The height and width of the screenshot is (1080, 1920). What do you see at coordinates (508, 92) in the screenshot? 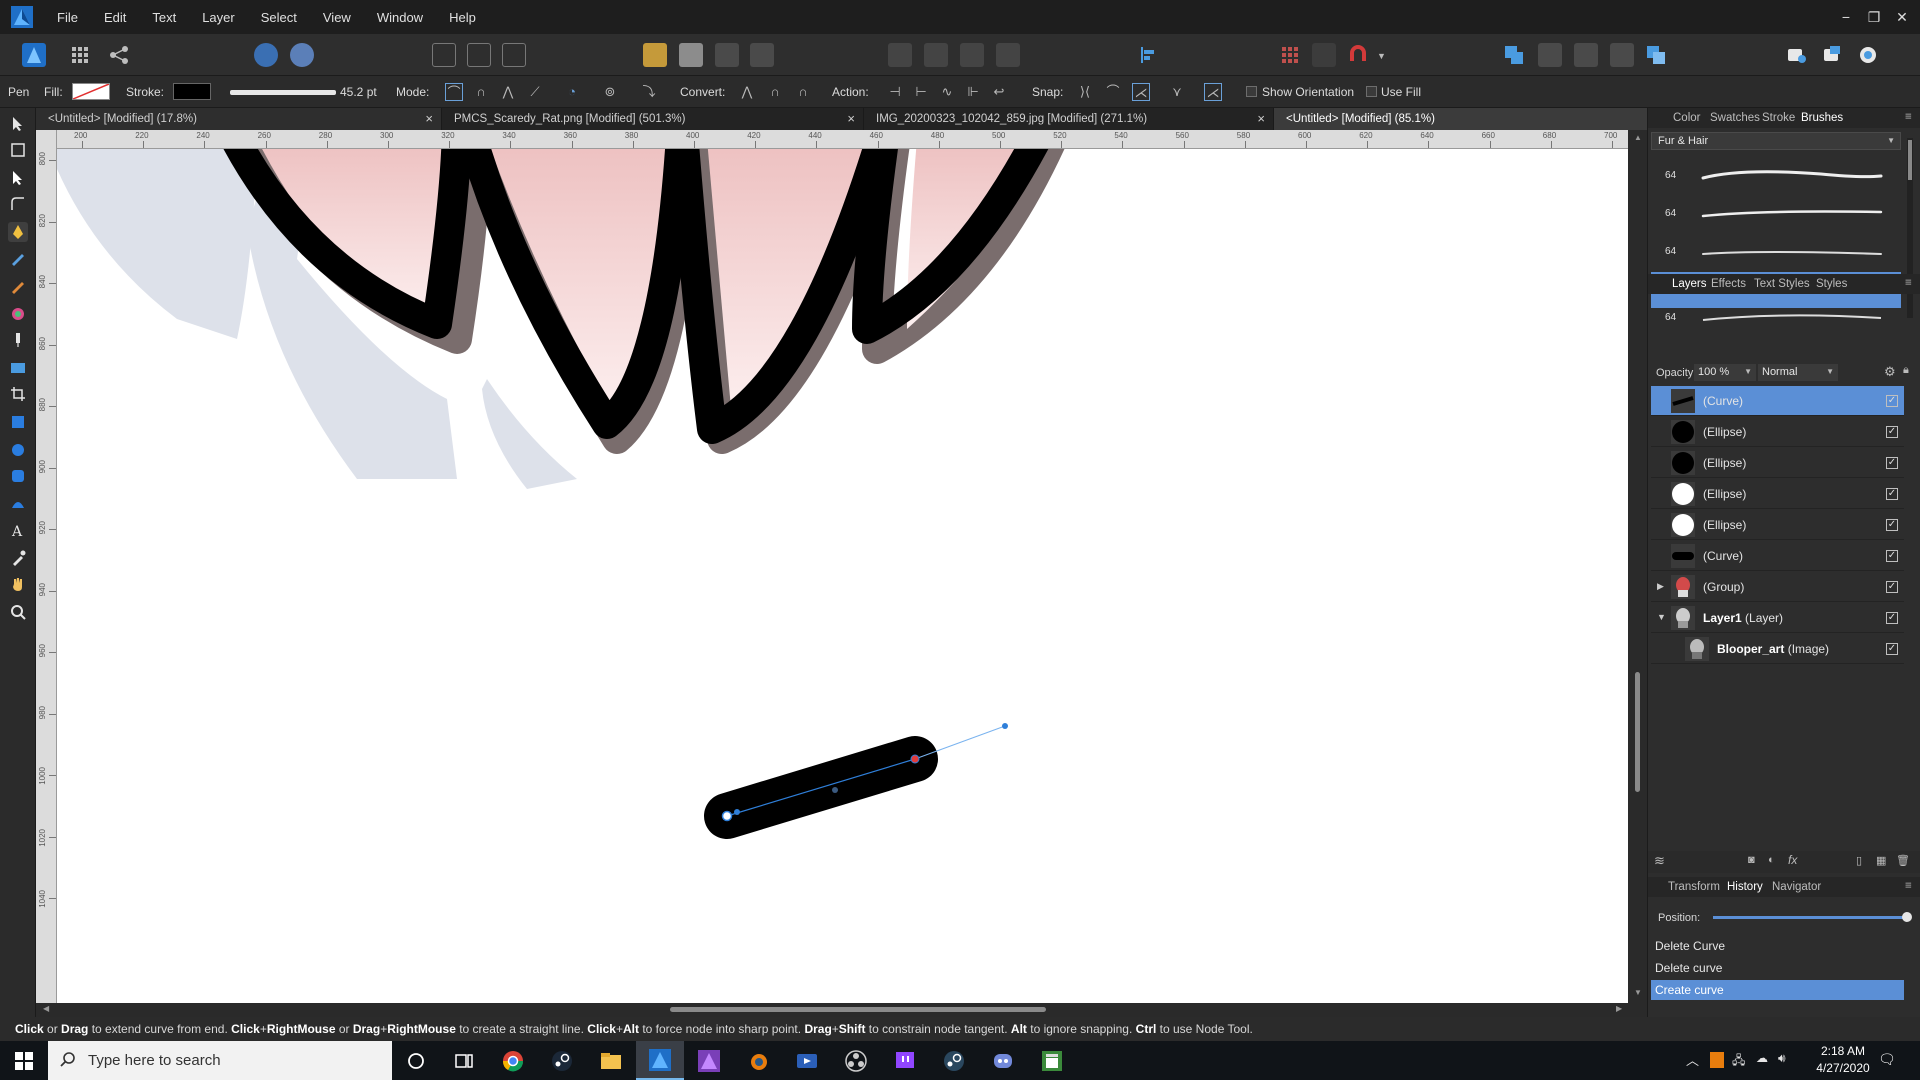
I see `mode-polygon-icon: ⋀` at bounding box center [508, 92].